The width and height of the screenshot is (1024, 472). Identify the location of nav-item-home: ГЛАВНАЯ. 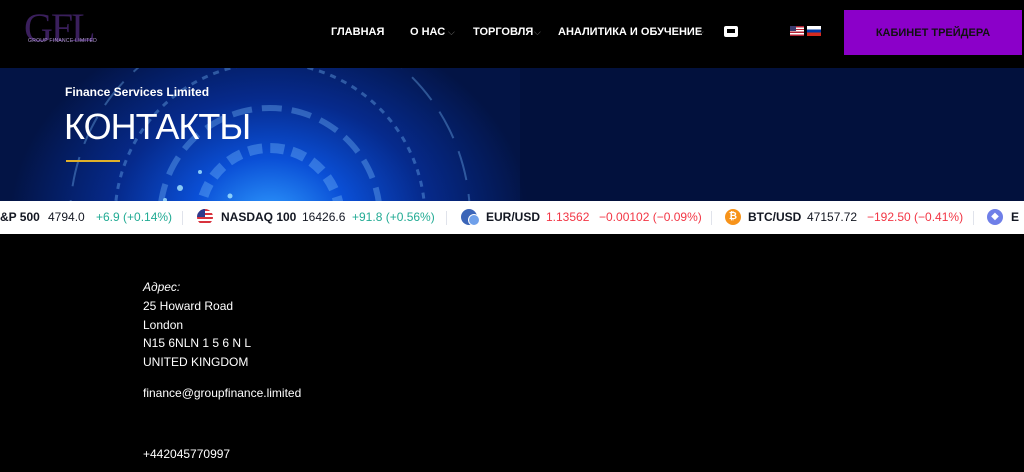
(357, 32).